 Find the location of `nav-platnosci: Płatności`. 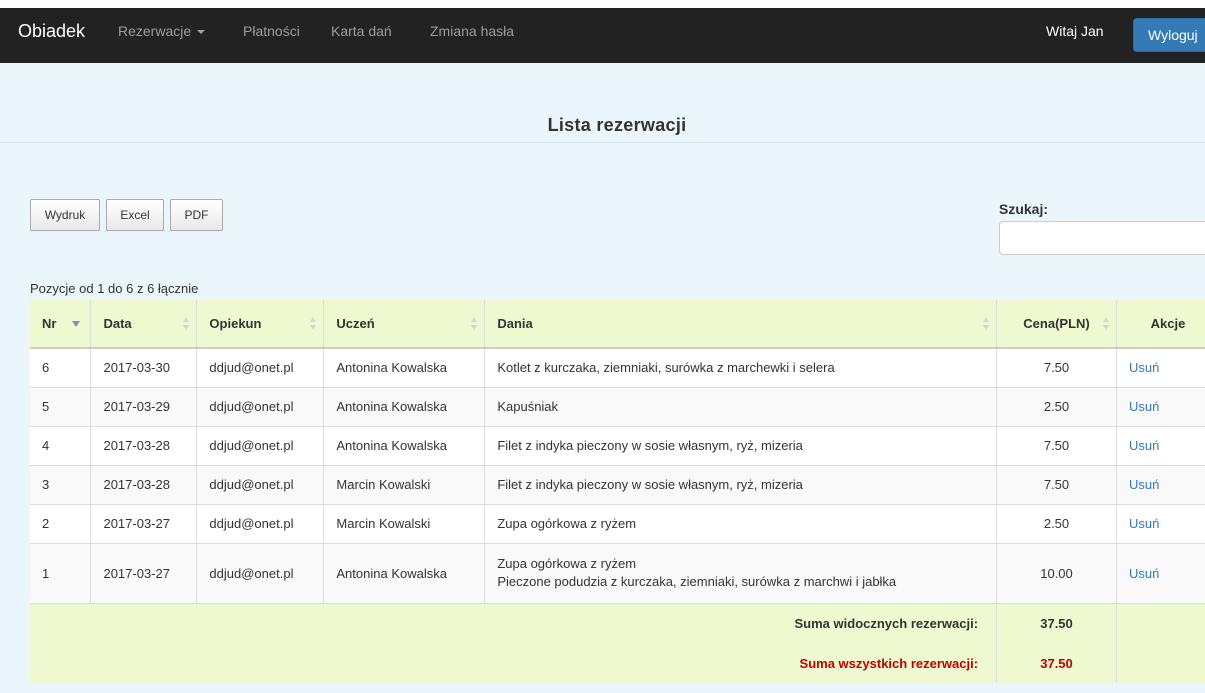

nav-platnosci: Płatności is located at coordinates (271, 31).